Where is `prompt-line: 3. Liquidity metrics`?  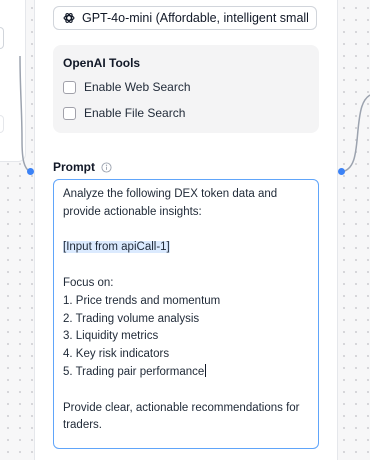 prompt-line: 3. Liquidity metrics is located at coordinates (111, 336).